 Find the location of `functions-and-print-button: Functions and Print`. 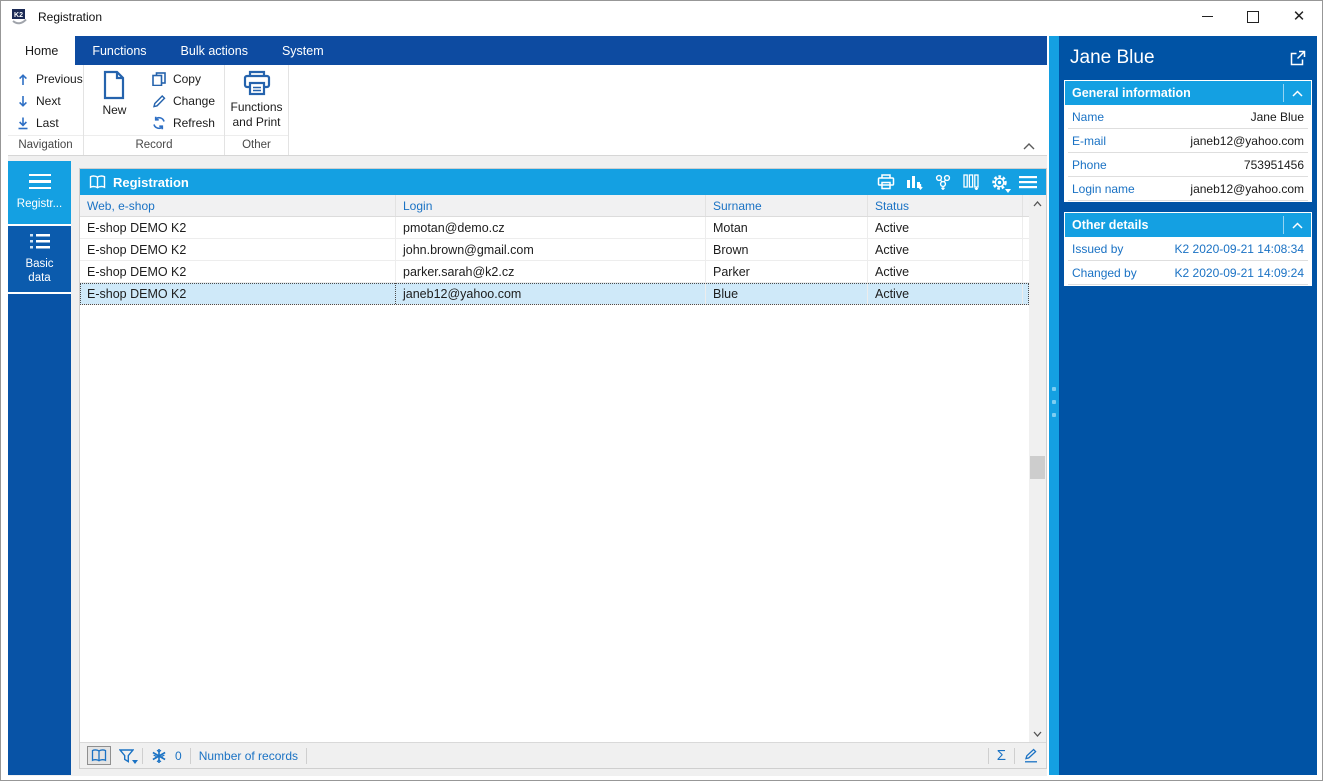

functions-and-print-button: Functions and Print is located at coordinates (256, 100).